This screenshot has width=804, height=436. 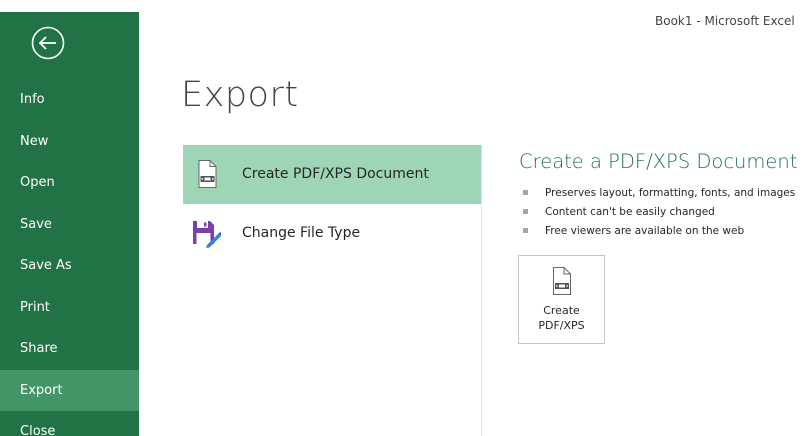 What do you see at coordinates (645, 231) in the screenshot?
I see `bullet-text: Free viewers are available on the web` at bounding box center [645, 231].